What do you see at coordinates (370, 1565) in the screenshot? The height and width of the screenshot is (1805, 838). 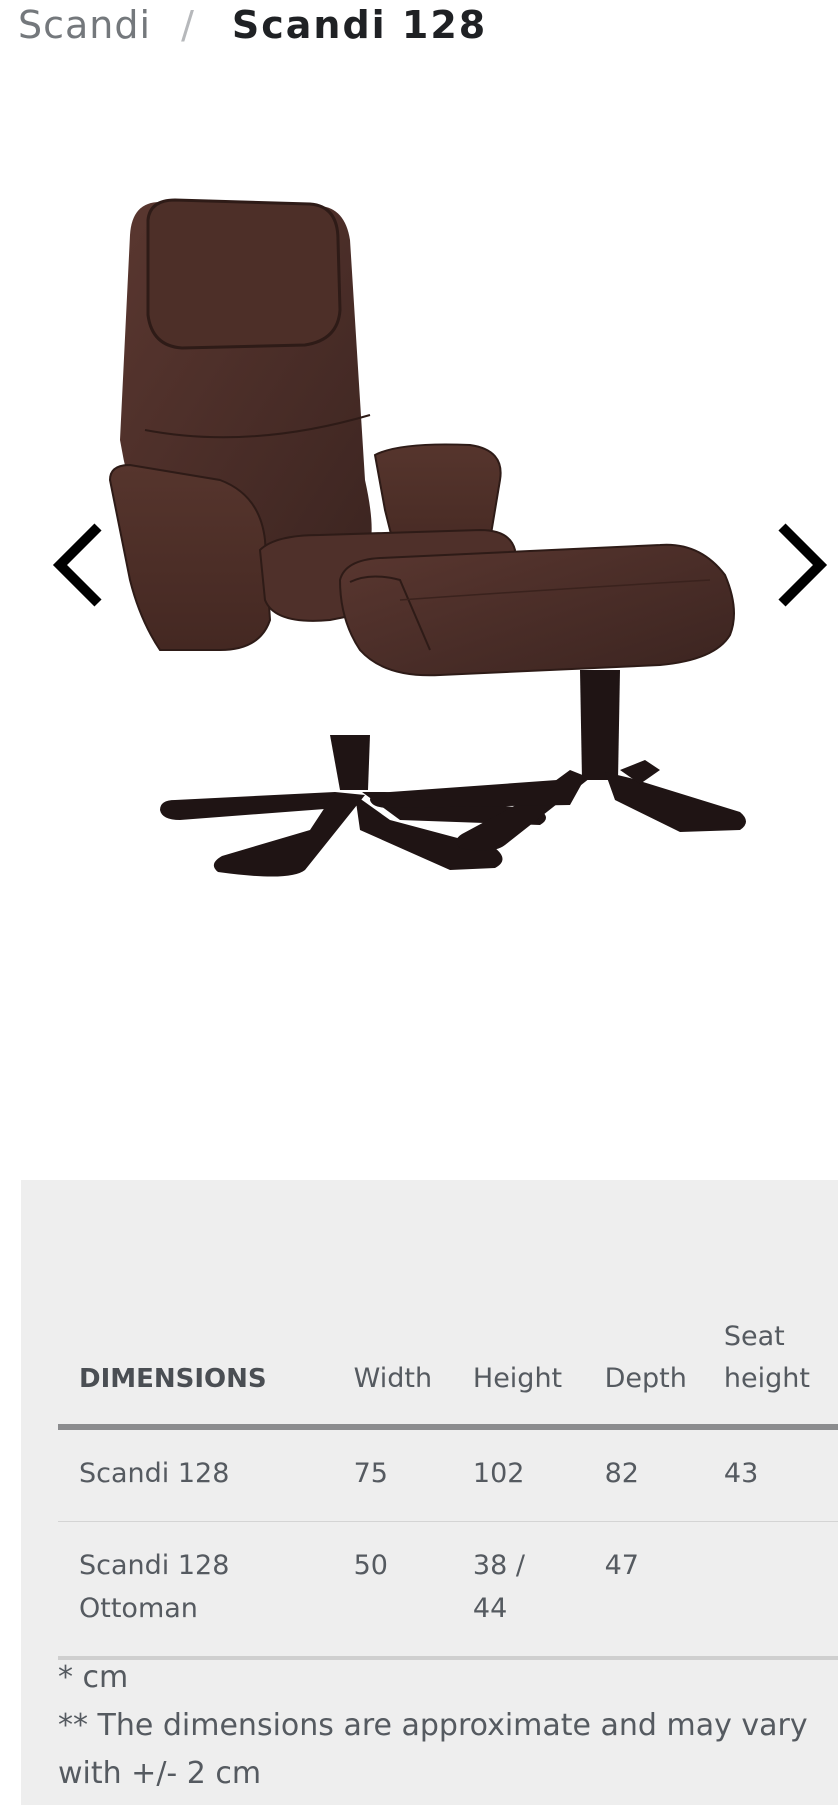 I see `cell-width: 50` at bounding box center [370, 1565].